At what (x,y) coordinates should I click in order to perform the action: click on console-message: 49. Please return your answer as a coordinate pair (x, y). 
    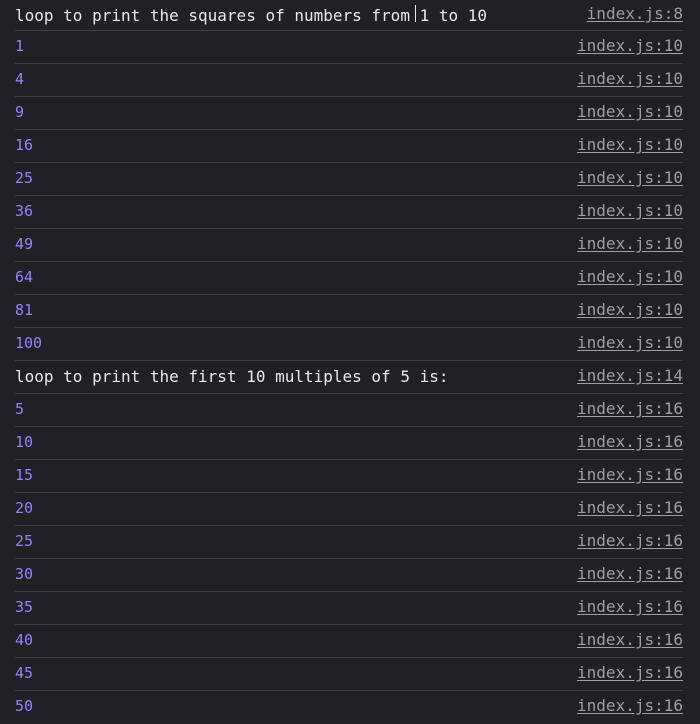
    Looking at the image, I should click on (24, 244).